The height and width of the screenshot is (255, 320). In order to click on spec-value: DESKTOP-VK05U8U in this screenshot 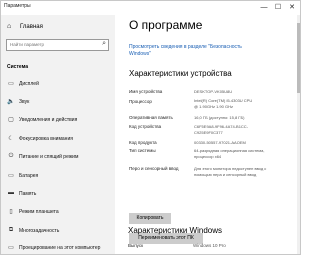, I will do `click(213, 91)`.